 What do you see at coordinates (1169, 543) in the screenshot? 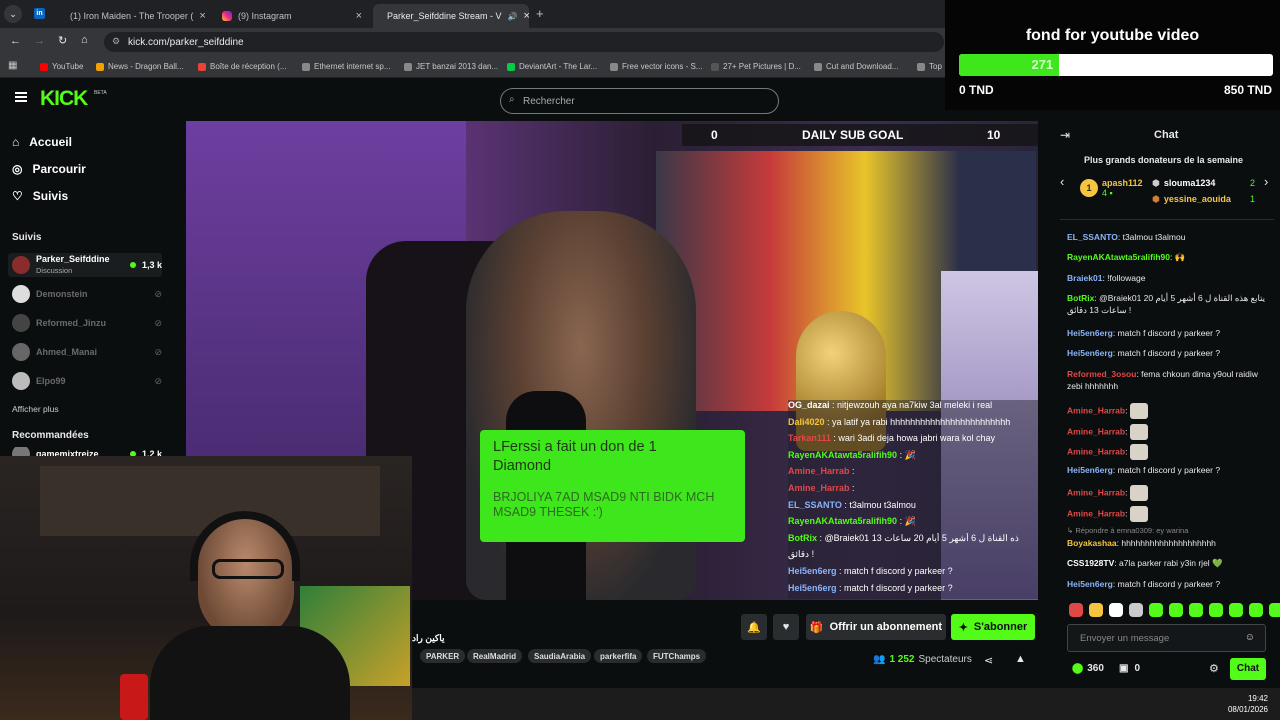
I see `chat-message: Boyakashaa: hhhhhhhhhhhhhhhhhhhh` at bounding box center [1169, 543].